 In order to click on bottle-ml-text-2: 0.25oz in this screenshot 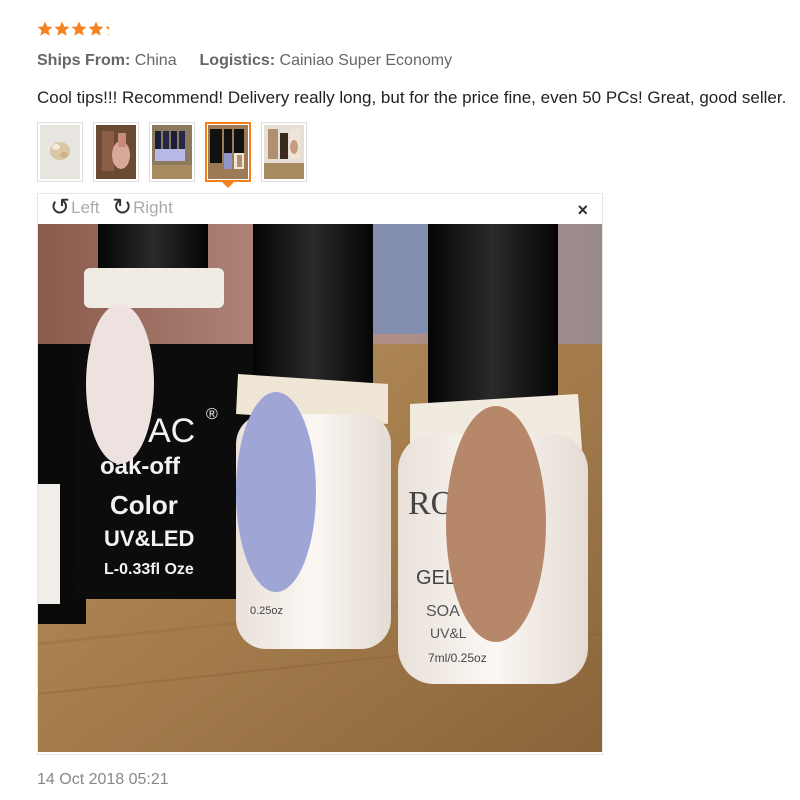, I will do `click(266, 611)`.